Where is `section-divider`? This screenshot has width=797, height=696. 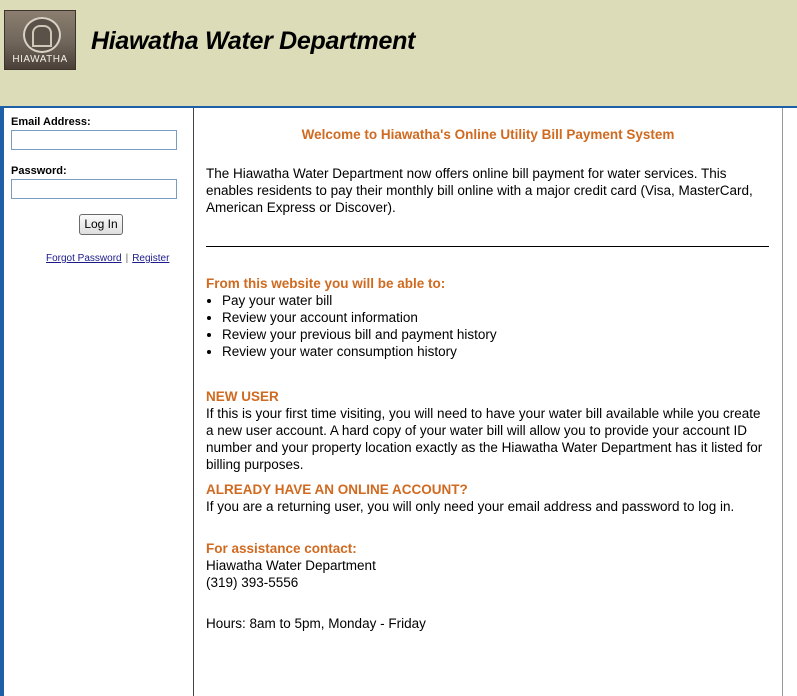
section-divider is located at coordinates (487, 246).